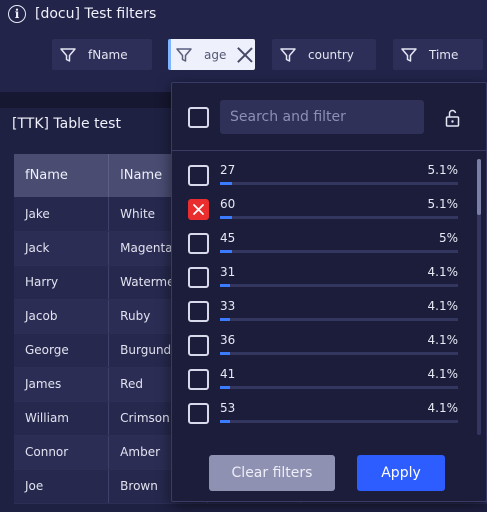  I want to click on unlock-icon, so click(453, 118).